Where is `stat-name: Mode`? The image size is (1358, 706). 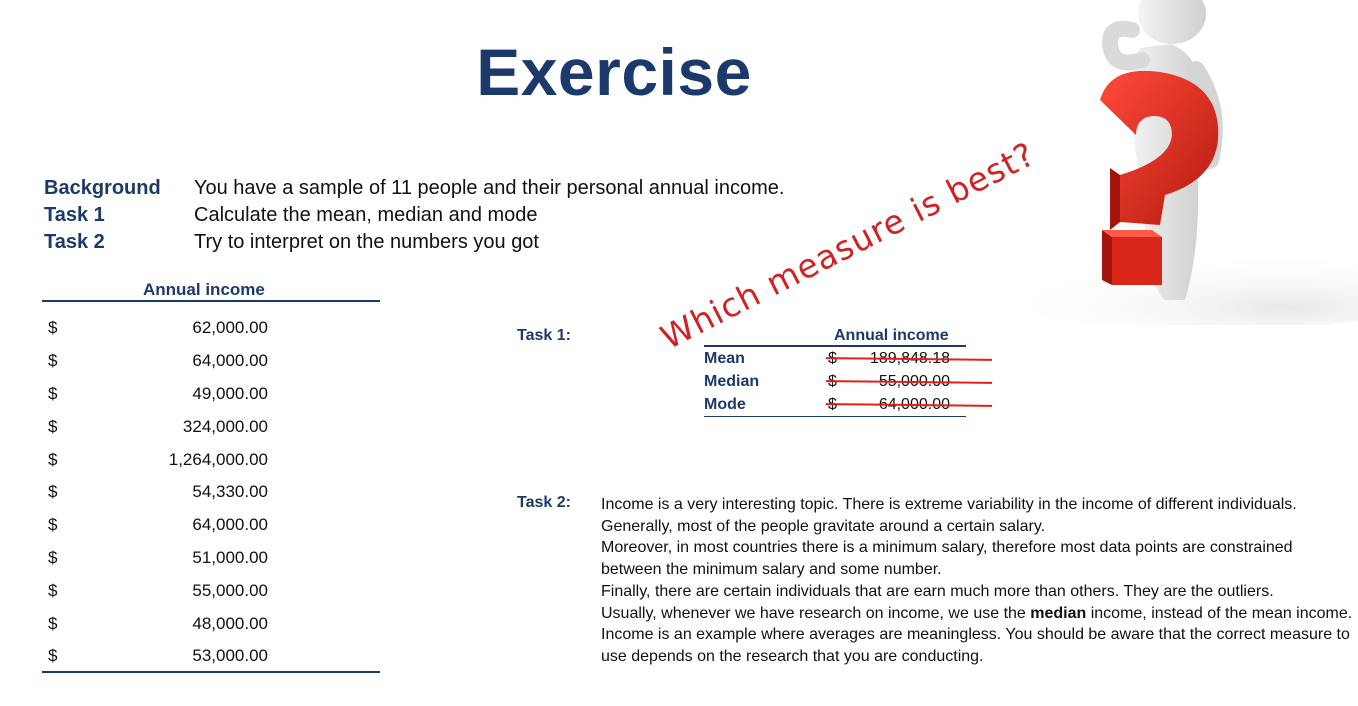
stat-name: Mode is located at coordinates (725, 404).